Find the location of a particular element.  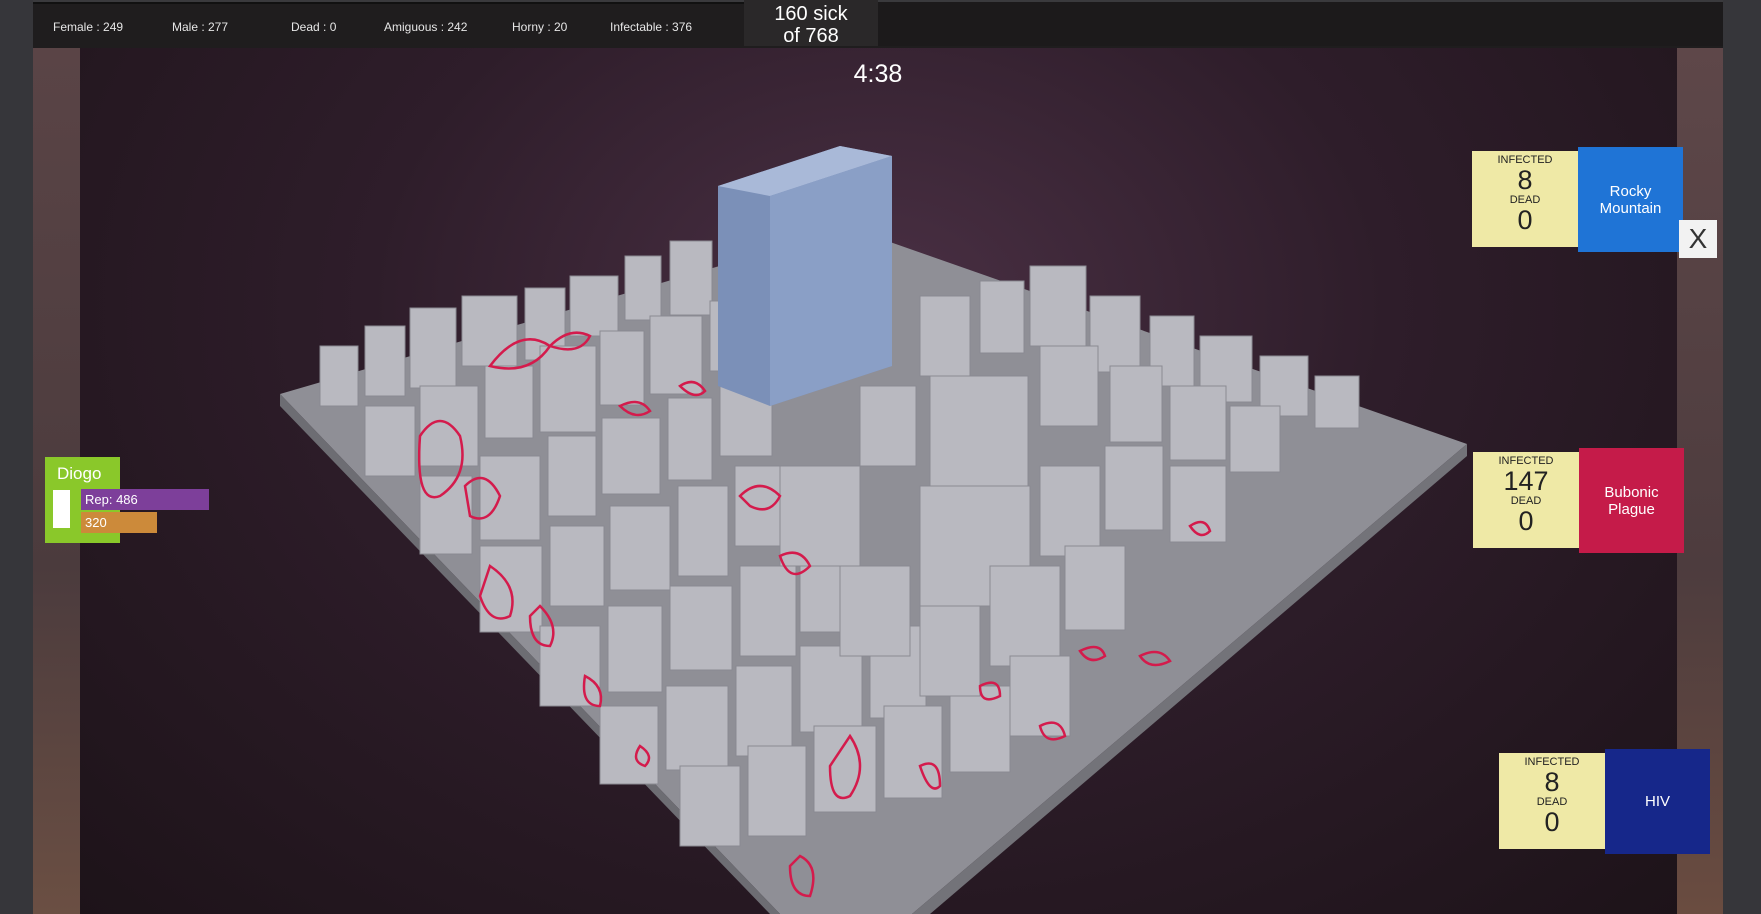

ambiguous-count: Amiguous : 242 is located at coordinates (426, 27).